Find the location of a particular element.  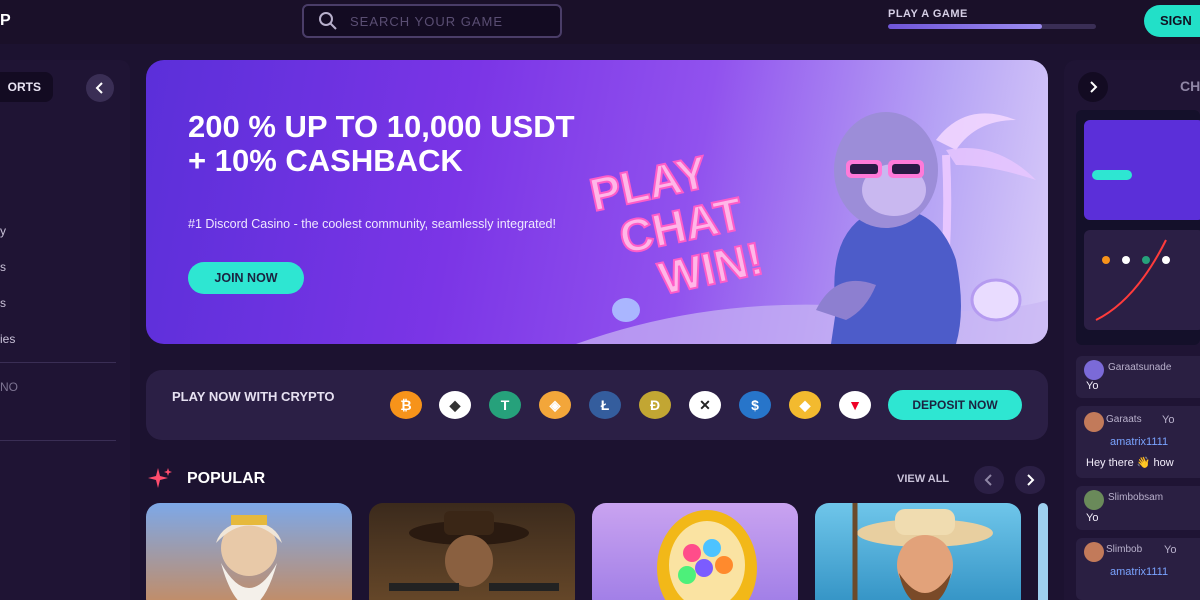

left-sidebar: ORTS y s s ies NO is located at coordinates (65, 330).